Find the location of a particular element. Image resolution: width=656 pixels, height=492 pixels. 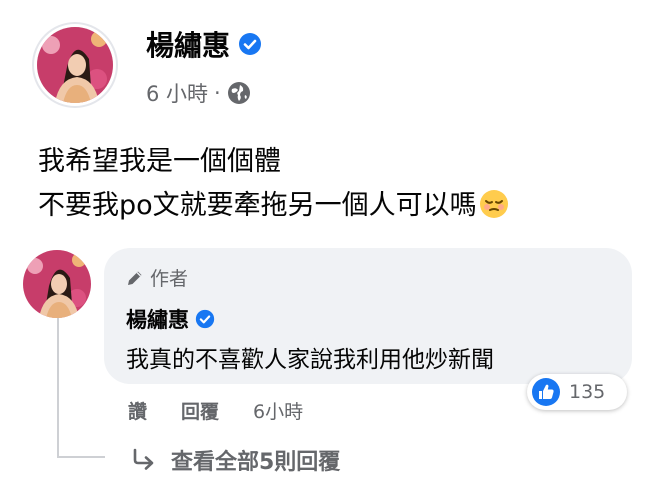

post-body: 我希望我是一個個體 不要我po文就要牽拖另一個人可以嗎 is located at coordinates (273, 184).